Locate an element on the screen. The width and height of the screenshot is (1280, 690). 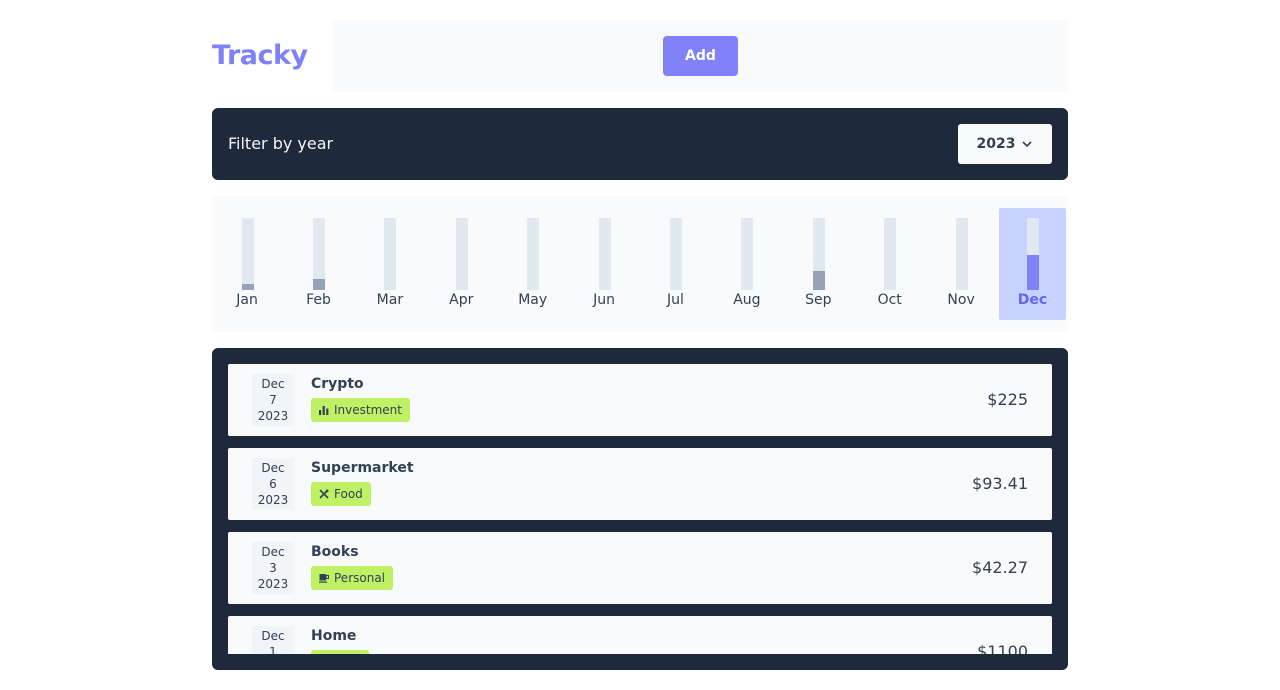
expense-amount: $93.41 is located at coordinates (1000, 483).